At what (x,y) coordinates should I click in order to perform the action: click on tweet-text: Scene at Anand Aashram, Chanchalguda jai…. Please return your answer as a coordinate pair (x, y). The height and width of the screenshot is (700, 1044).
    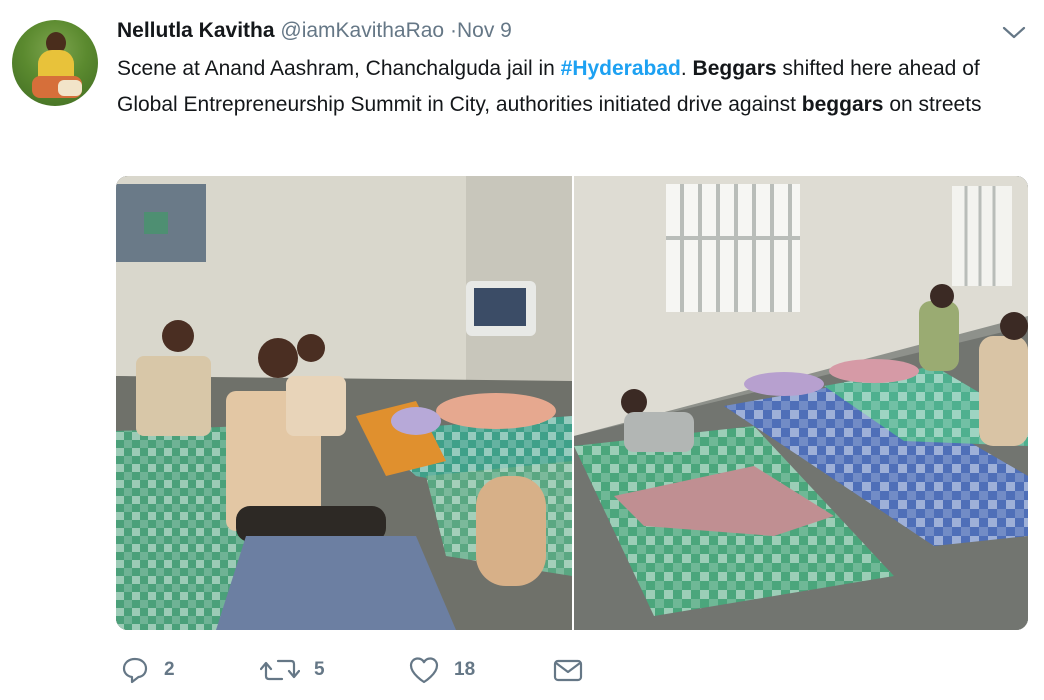
    Looking at the image, I should click on (572, 87).